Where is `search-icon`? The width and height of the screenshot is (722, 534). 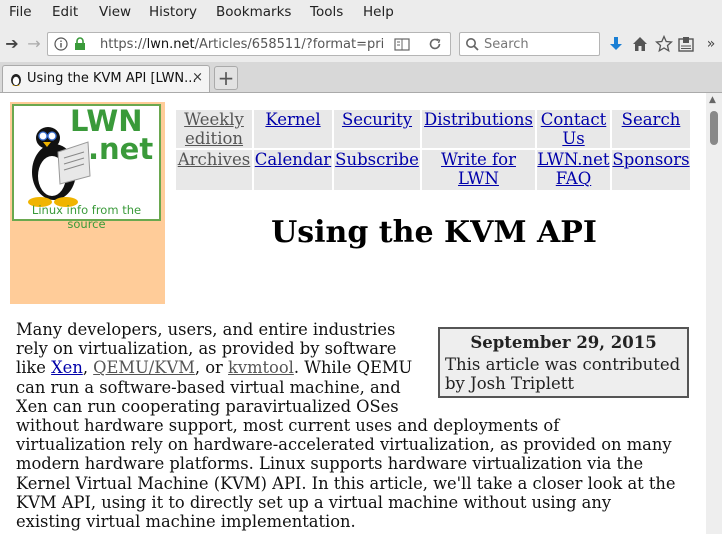 search-icon is located at coordinates (472, 44).